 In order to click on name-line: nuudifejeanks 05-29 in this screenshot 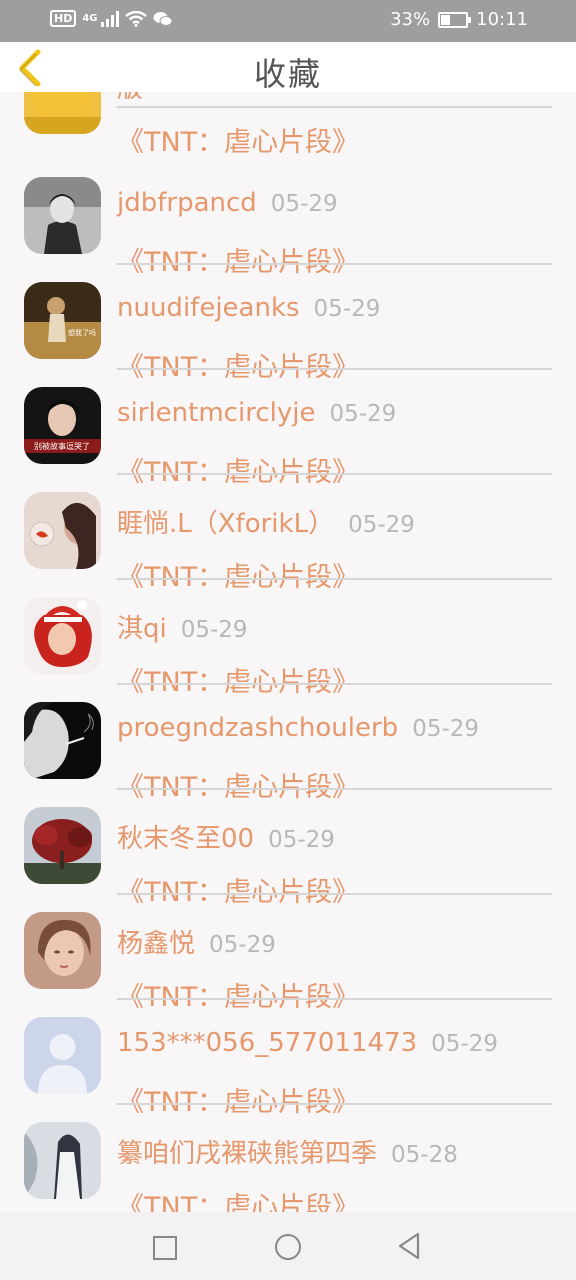, I will do `click(248, 308)`.